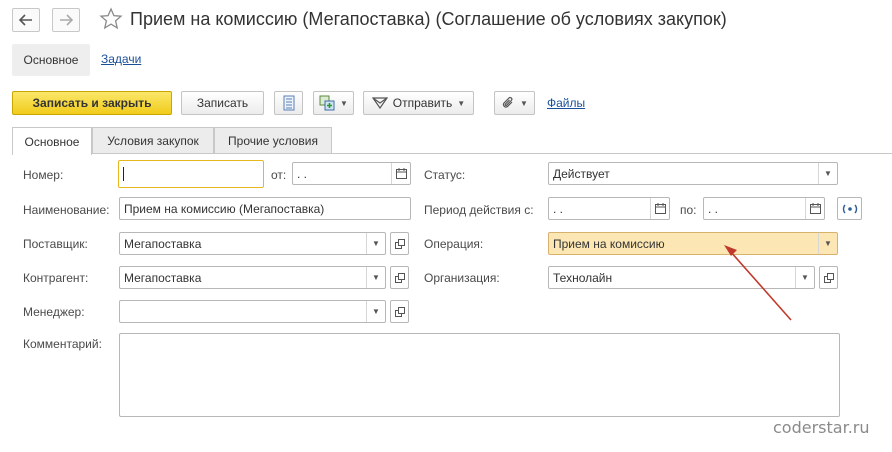 Image resolution: width=892 pixels, height=452 pixels. I want to click on tab-main: Основное, so click(52, 141).